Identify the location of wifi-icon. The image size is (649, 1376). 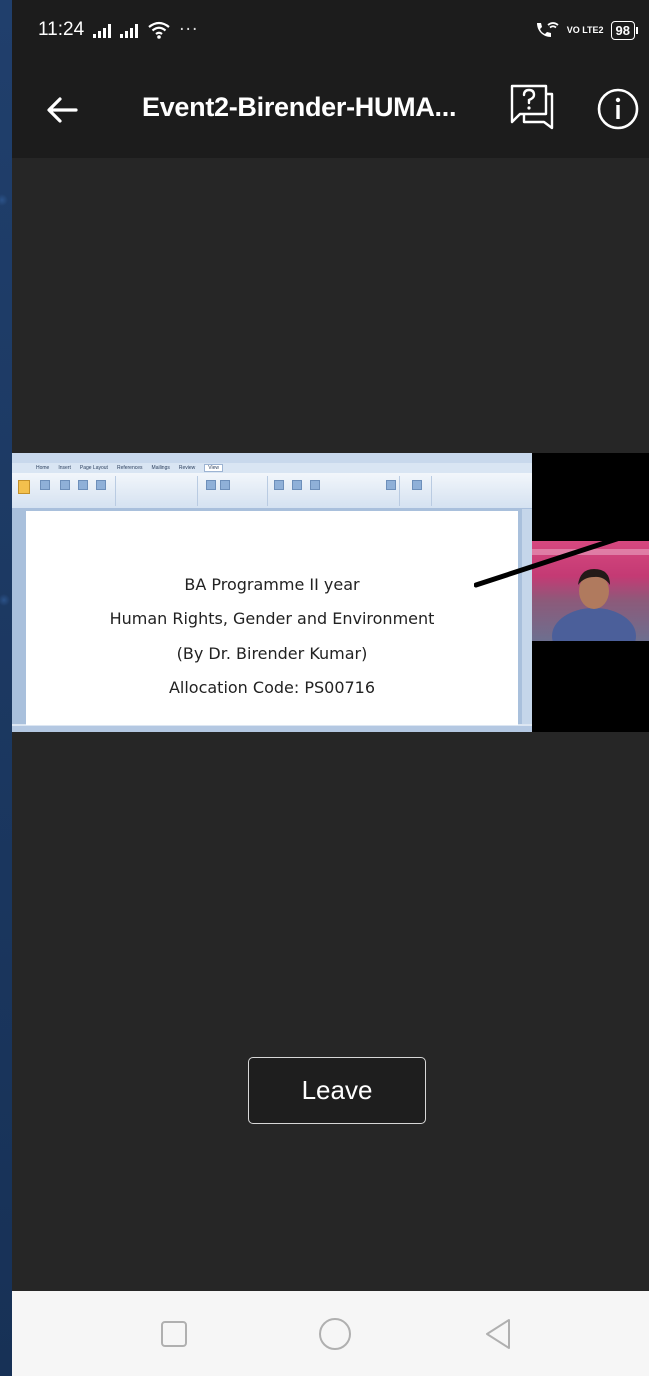
(159, 30).